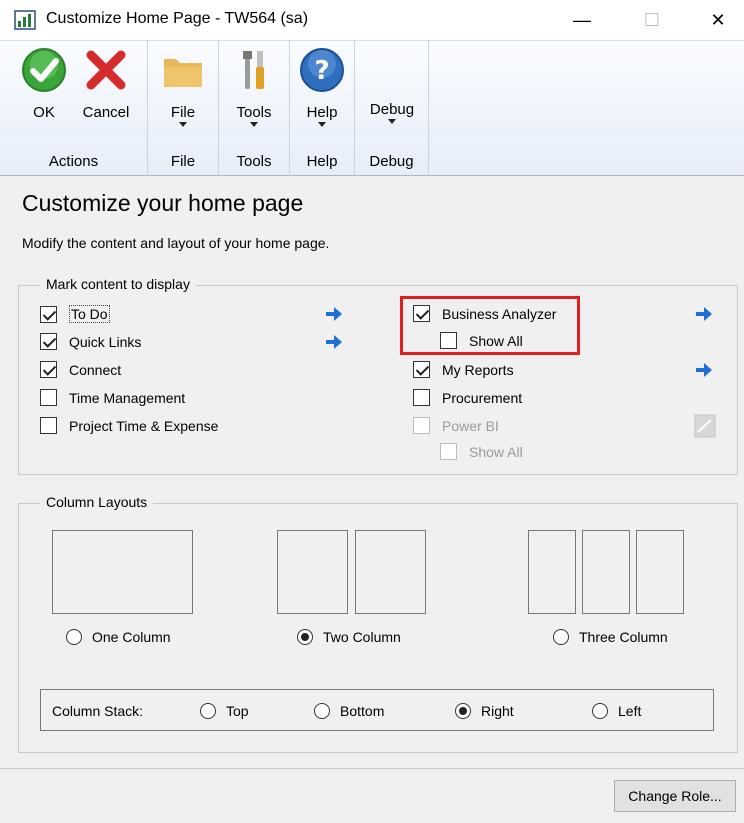 This screenshot has width=744, height=823. Describe the element at coordinates (630, 711) in the screenshot. I see `radio-label: Left` at that location.